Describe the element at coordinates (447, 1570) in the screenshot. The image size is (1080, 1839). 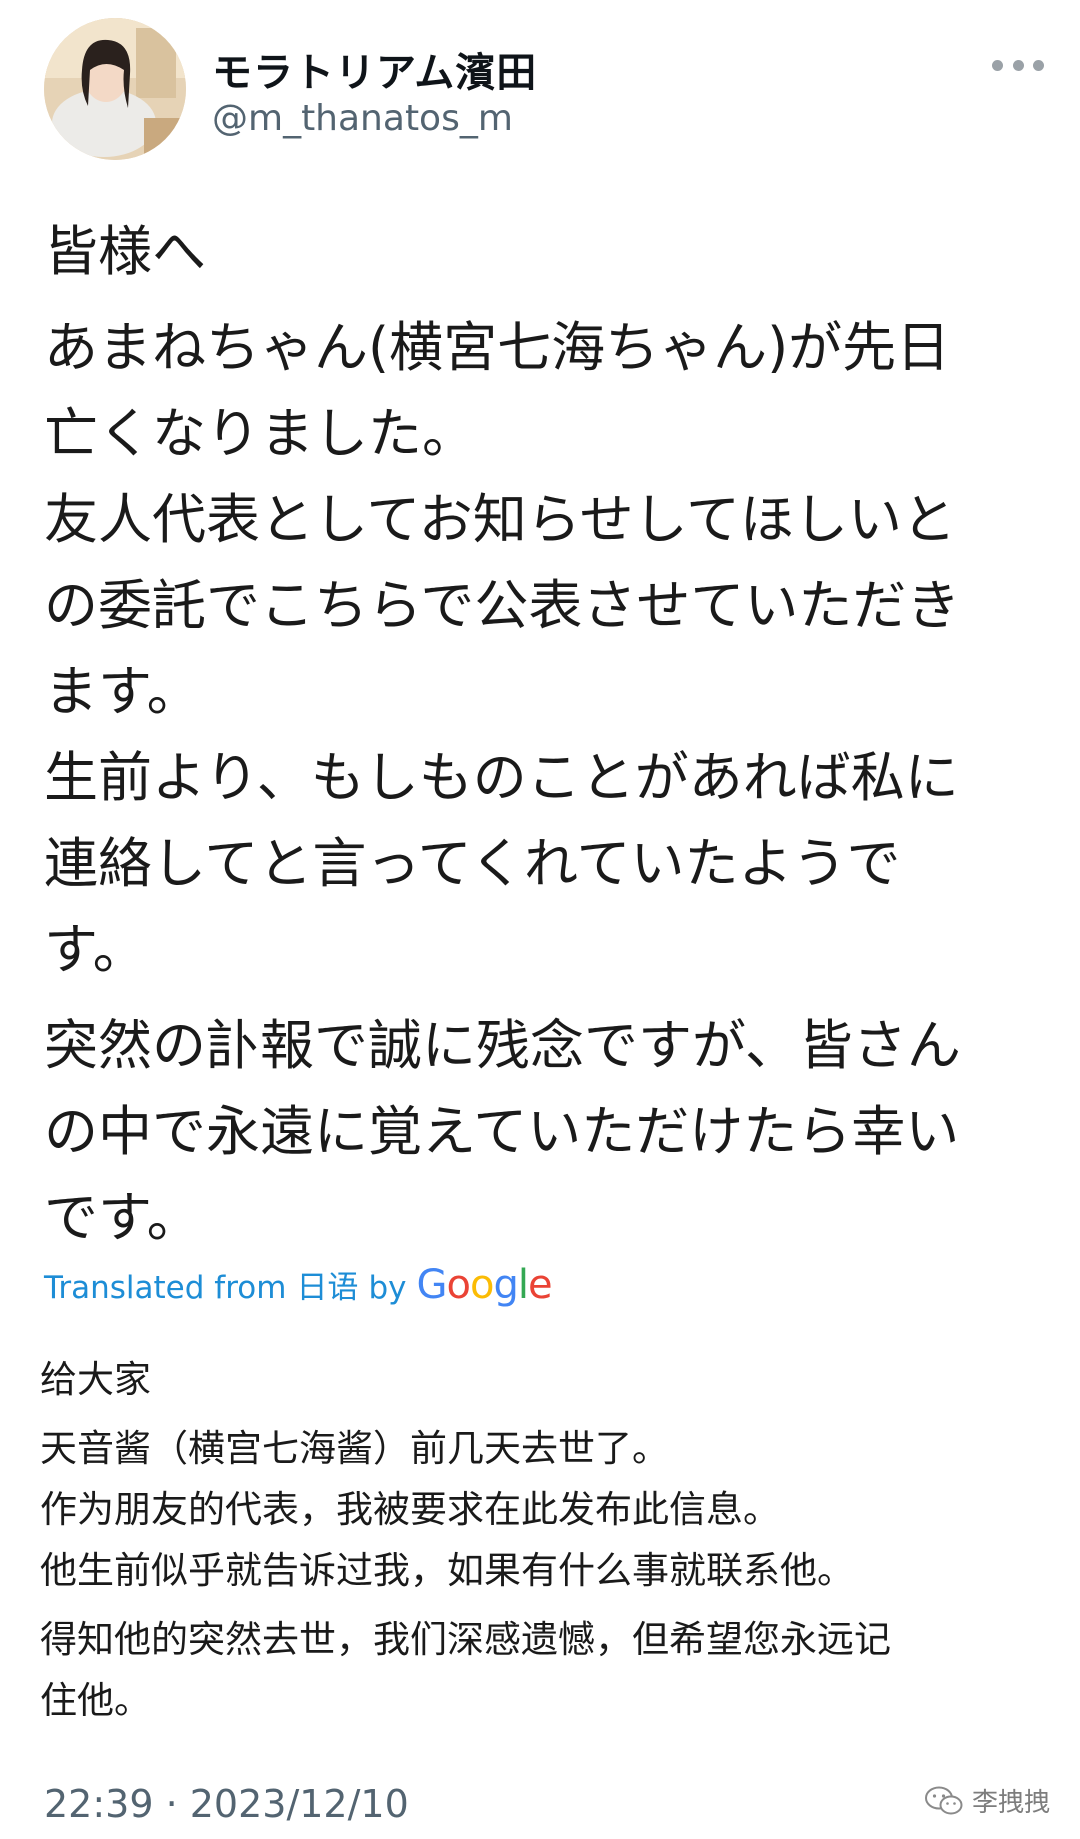
I see `translated-text-line: 他生前似乎就告诉过我，如果有什么事就联系他。` at that location.